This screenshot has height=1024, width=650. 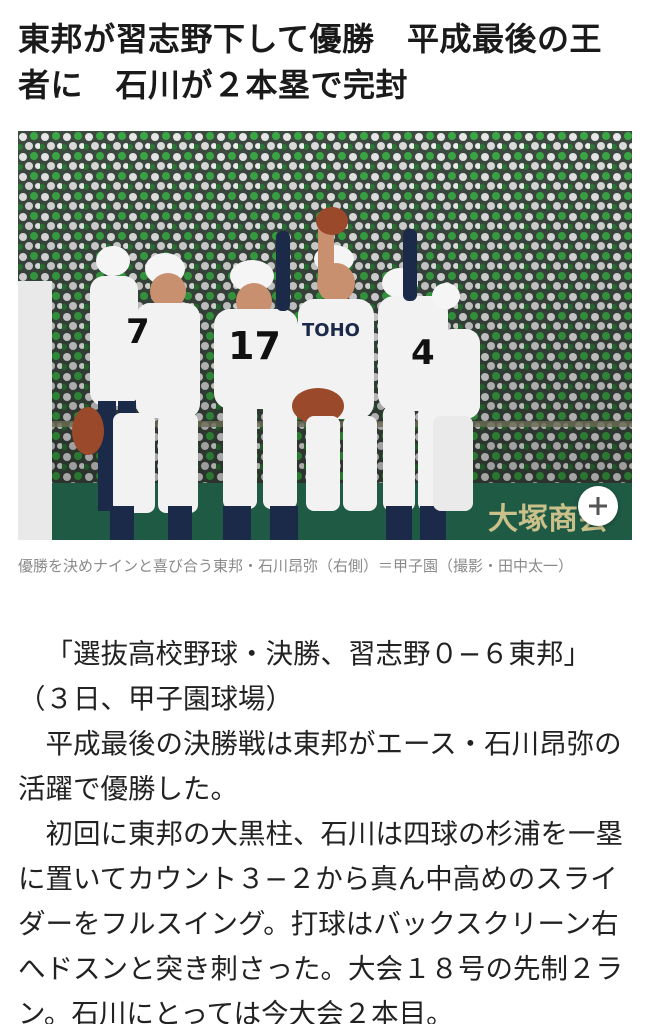 I want to click on uniform-number-4: 4, so click(x=423, y=353).